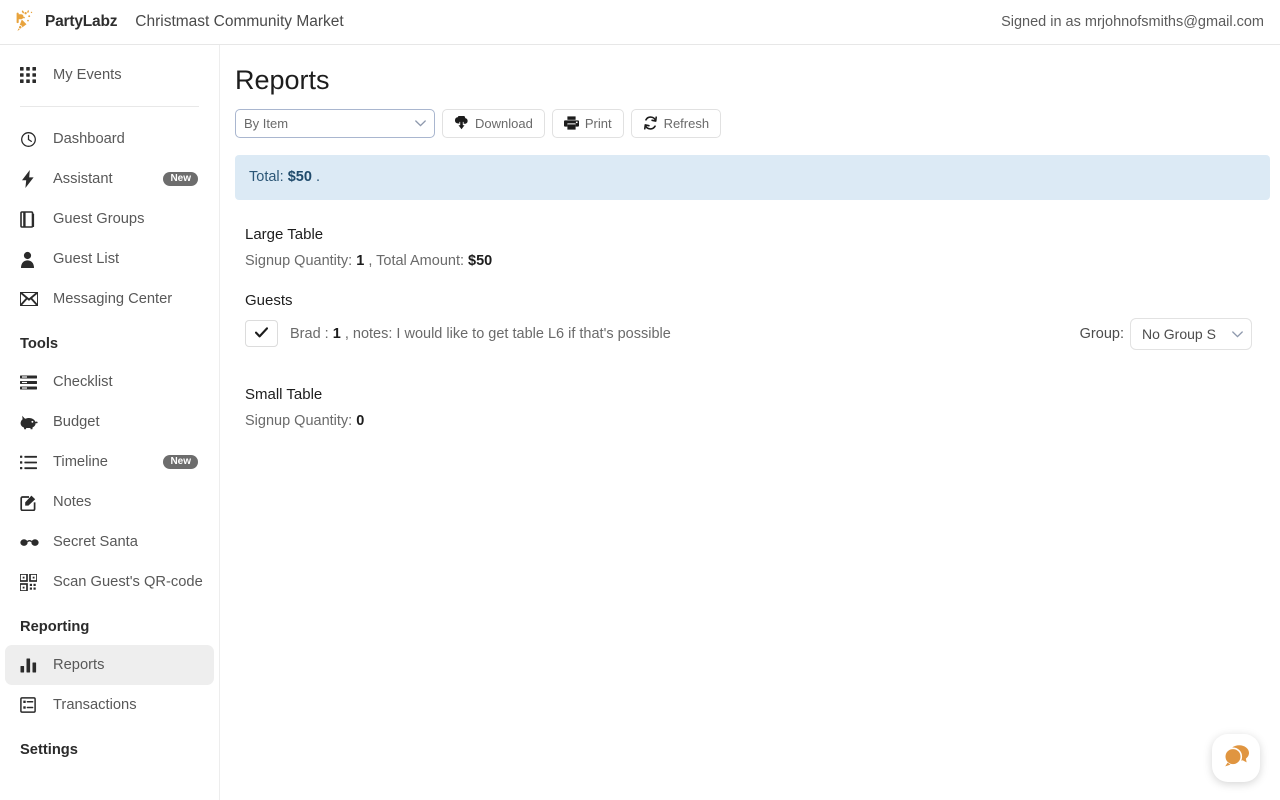  I want to click on checkmark-icon, so click(261, 334).